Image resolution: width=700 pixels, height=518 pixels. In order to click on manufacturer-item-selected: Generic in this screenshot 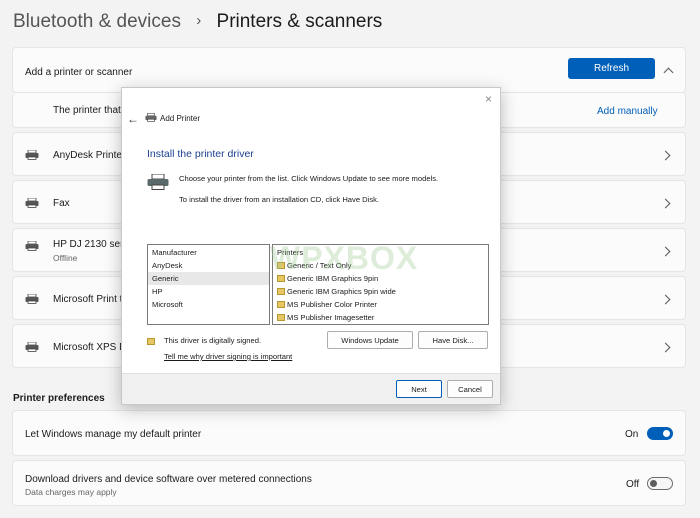, I will do `click(208, 278)`.